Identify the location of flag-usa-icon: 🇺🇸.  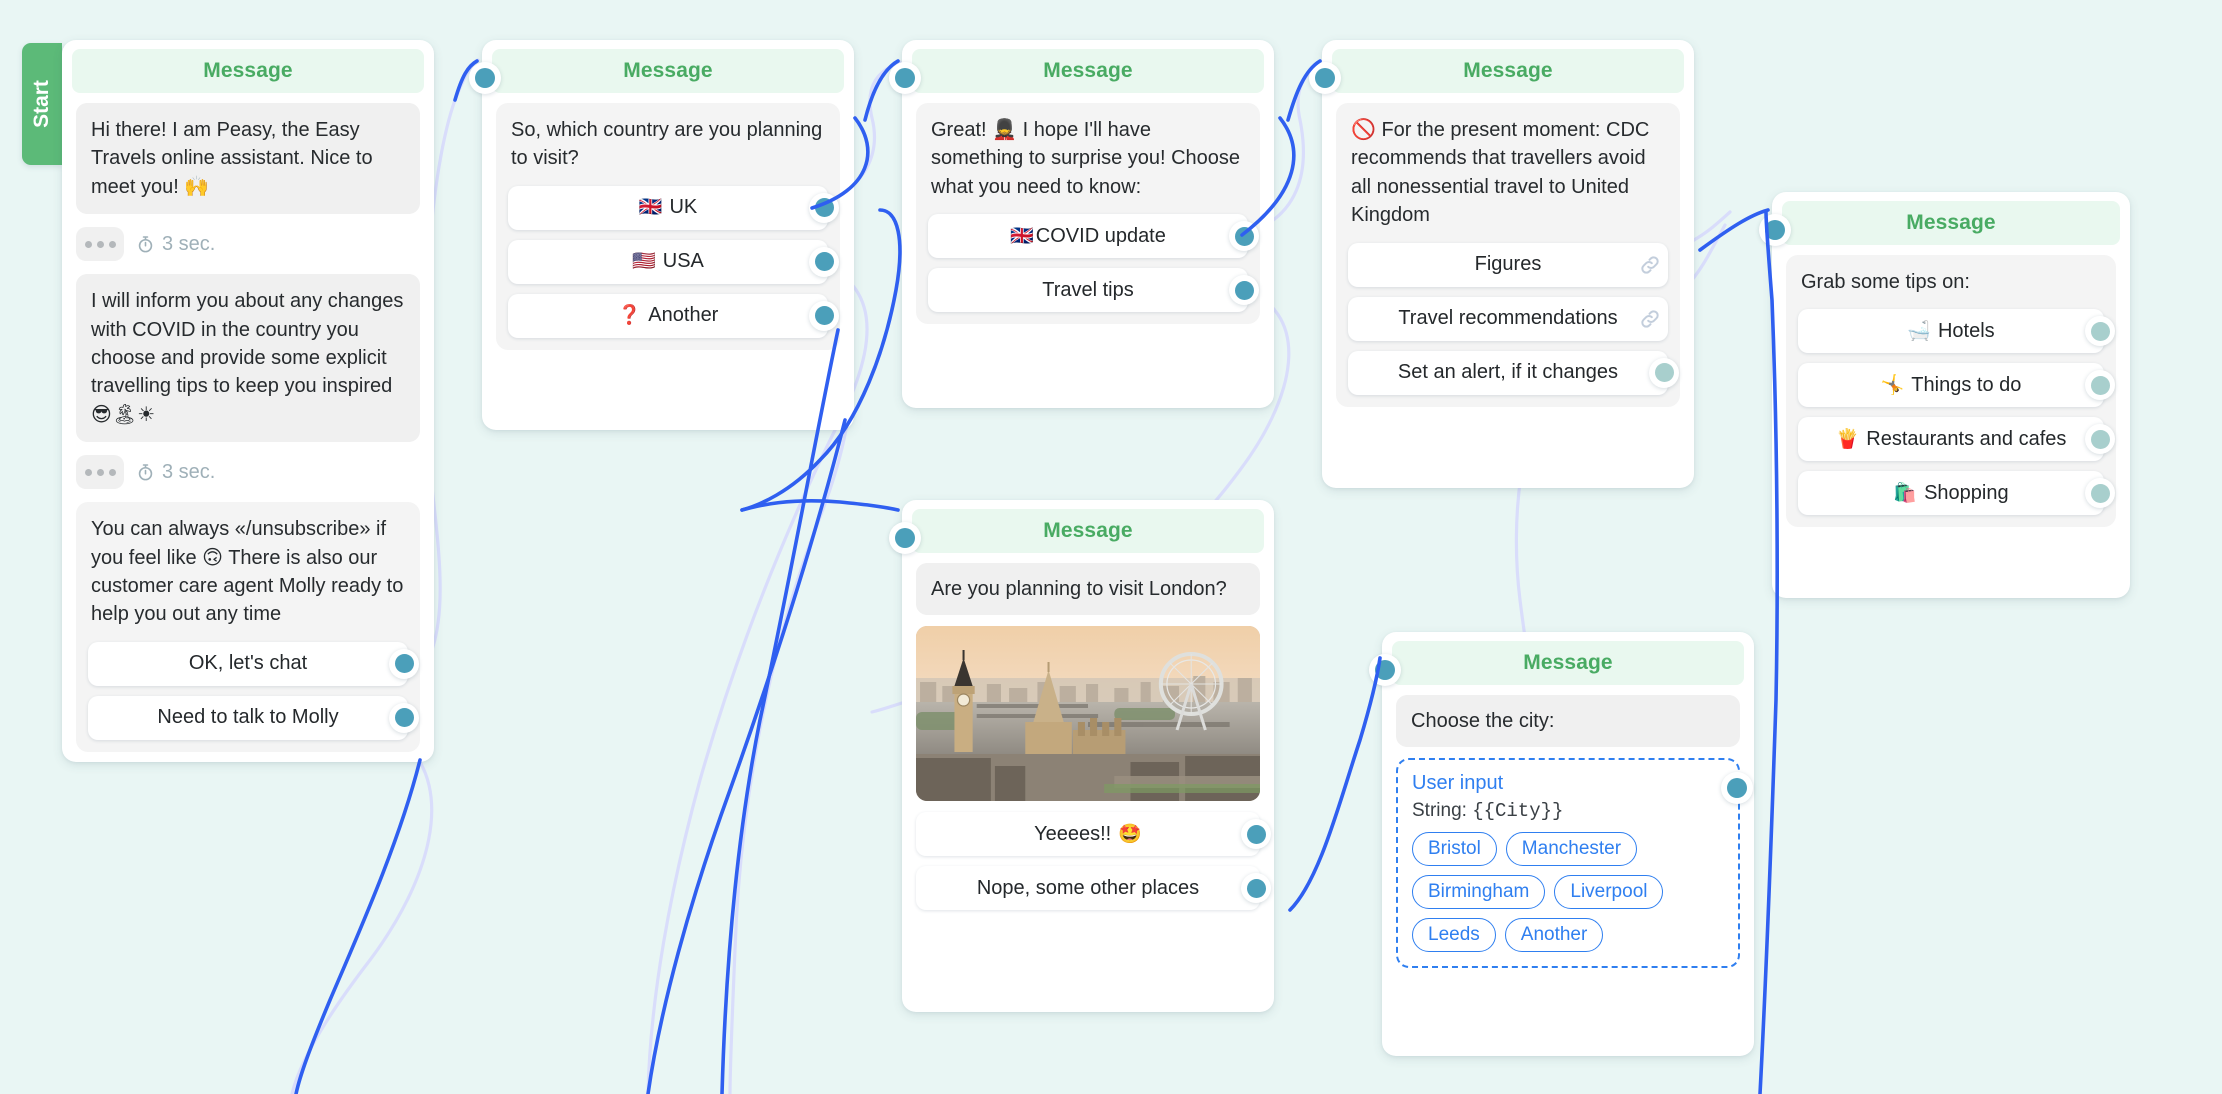
(644, 262).